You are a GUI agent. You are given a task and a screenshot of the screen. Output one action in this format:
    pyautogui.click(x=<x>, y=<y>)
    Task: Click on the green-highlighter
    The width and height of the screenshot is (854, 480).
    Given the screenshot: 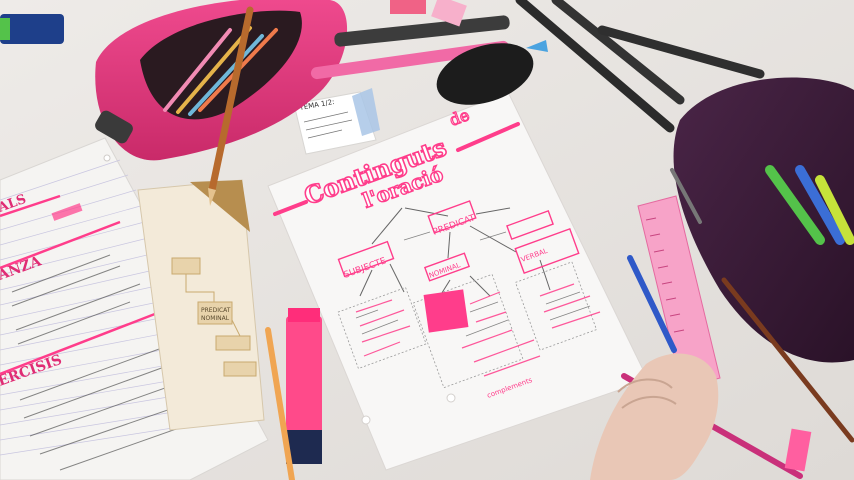 What is the action you would take?
    pyautogui.click(x=32, y=29)
    